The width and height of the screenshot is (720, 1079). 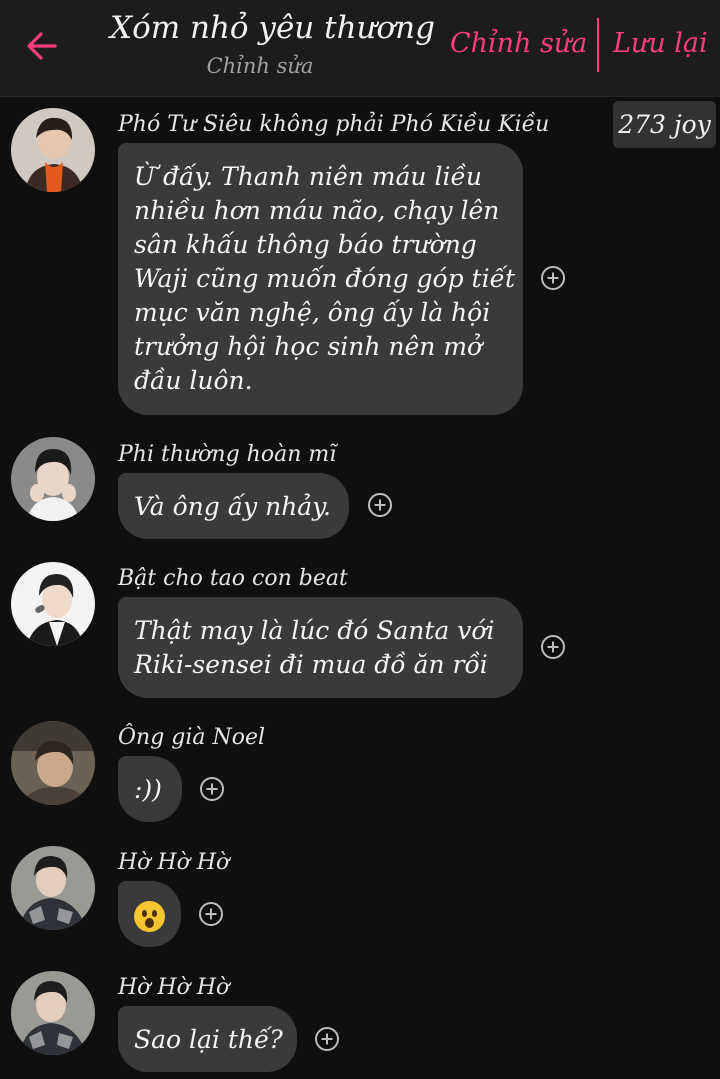 I want to click on message-text: :)), so click(x=148, y=789).